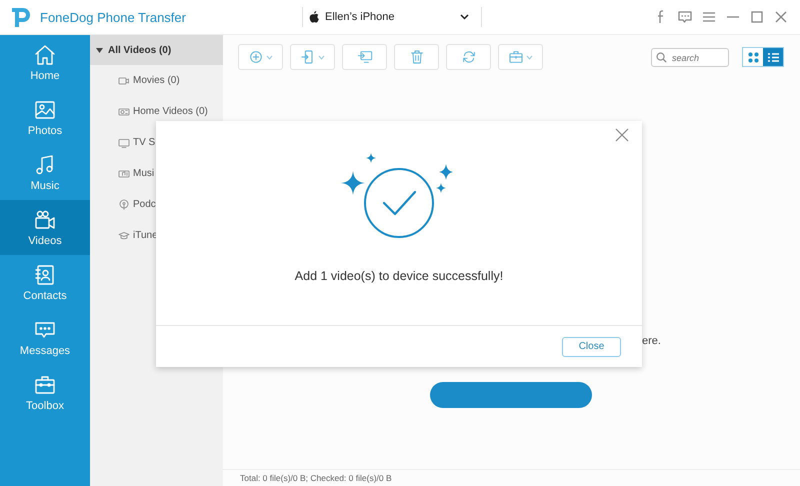  I want to click on category-header: All Videos (0), so click(156, 50).